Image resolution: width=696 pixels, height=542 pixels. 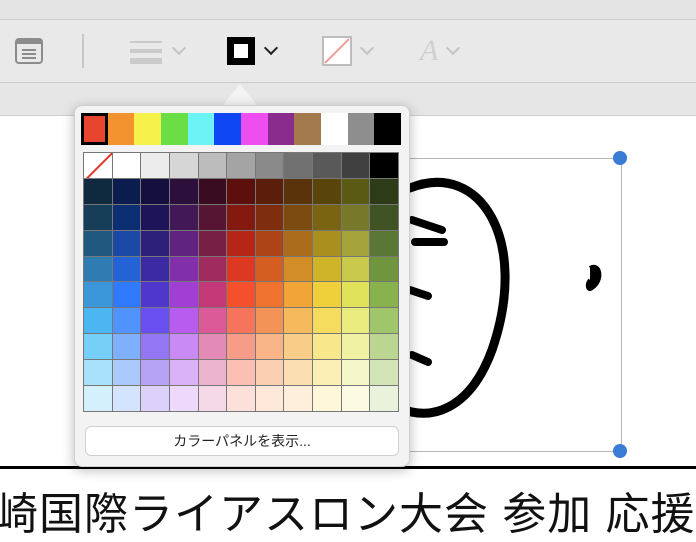 I want to click on text-style-button: A, so click(x=440, y=51).